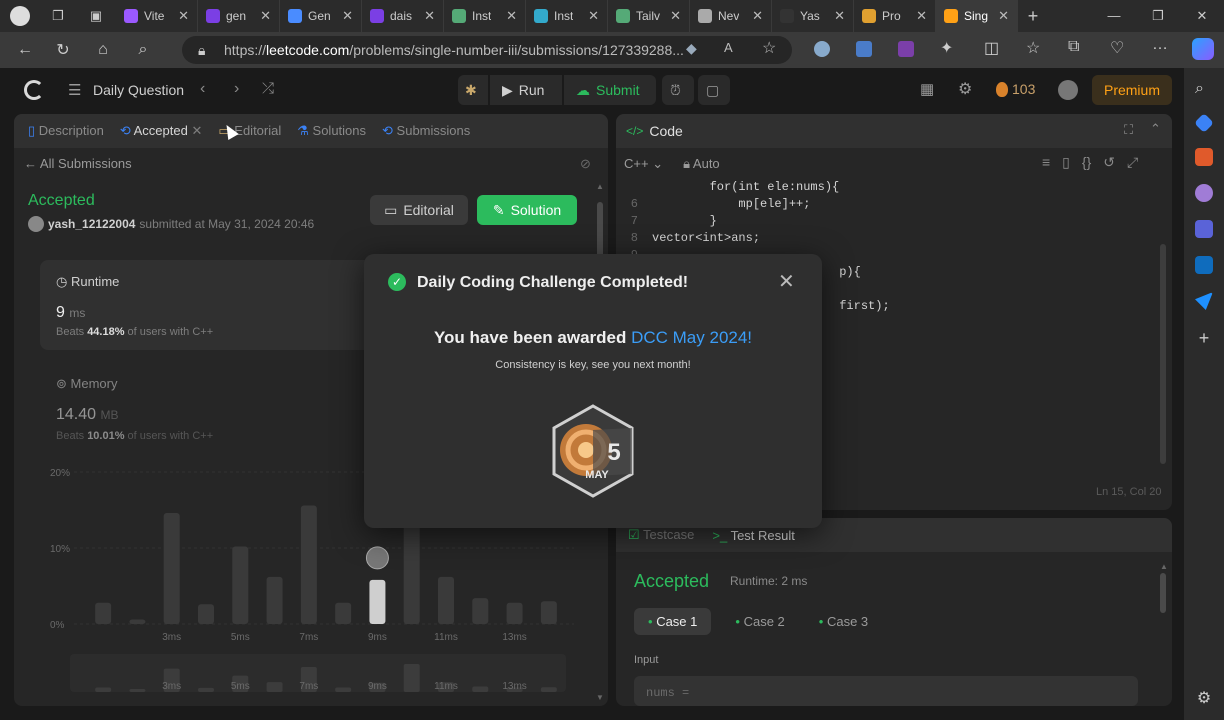  Describe the element at coordinates (239, 16) in the screenshot. I see `browser-tab: gen ✕` at that location.